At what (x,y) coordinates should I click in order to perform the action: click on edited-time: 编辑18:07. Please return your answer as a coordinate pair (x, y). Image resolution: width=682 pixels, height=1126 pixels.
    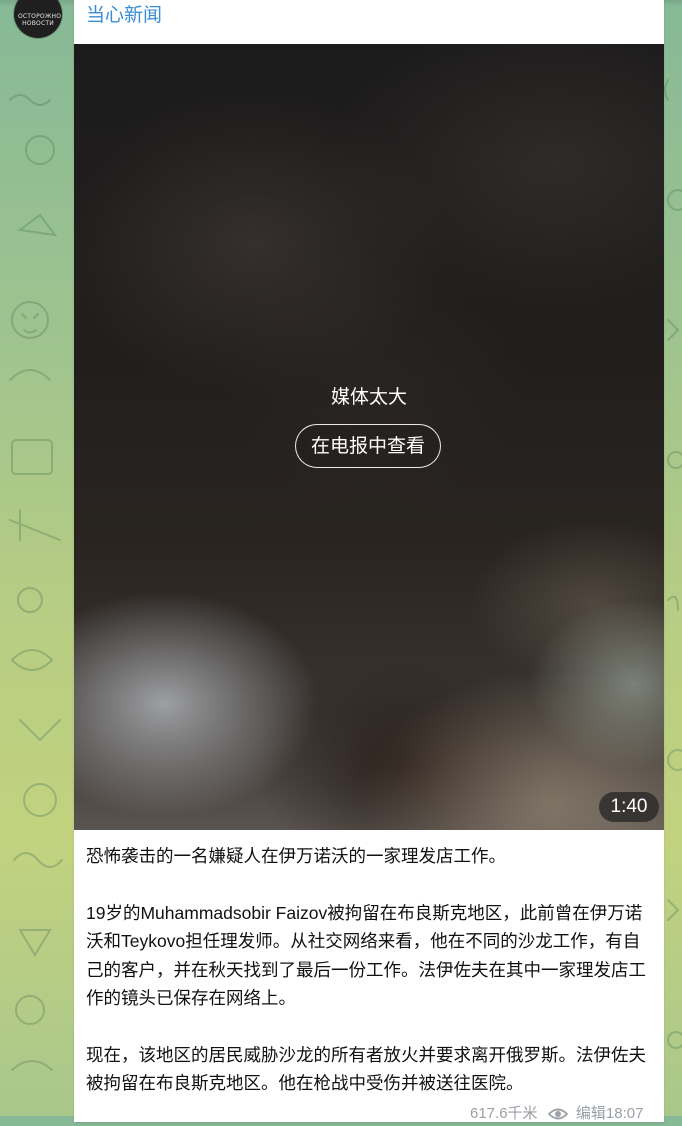
    Looking at the image, I should click on (609, 1113).